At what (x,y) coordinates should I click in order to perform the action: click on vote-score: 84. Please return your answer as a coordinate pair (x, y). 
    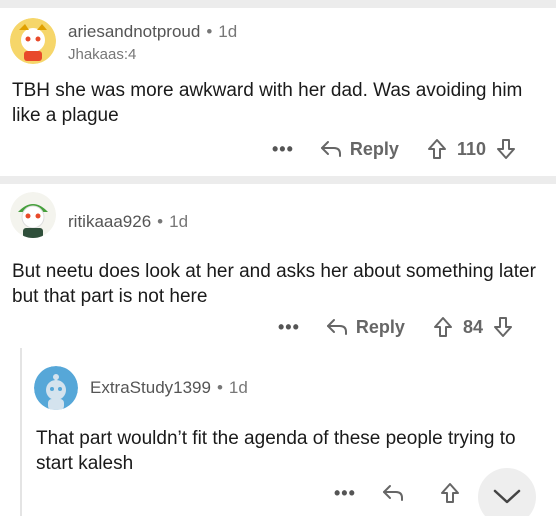
    Looking at the image, I should click on (472, 326).